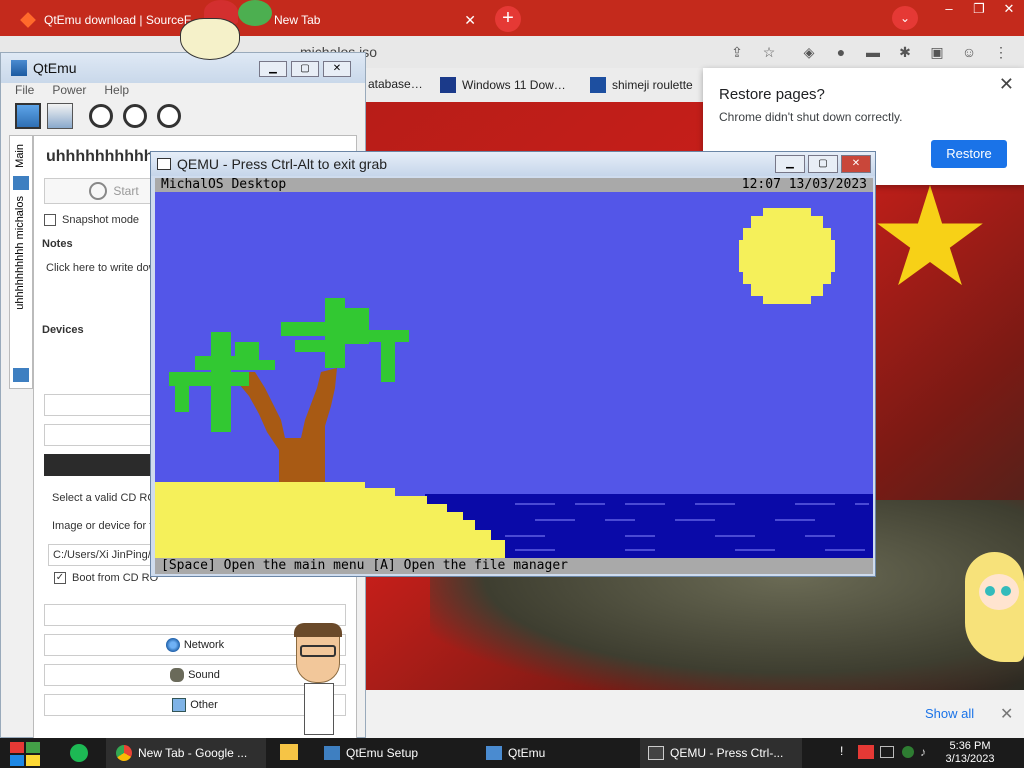  Describe the element at coordinates (514, 185) in the screenshot. I see `os-top-bar: MichalOS Desktop 12:07 13/03/2023` at that location.